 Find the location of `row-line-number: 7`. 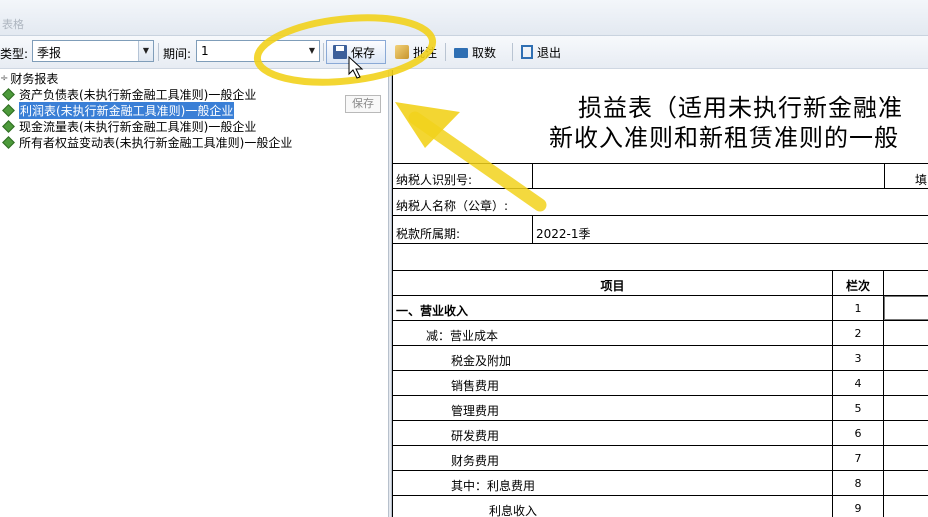

row-line-number: 7 is located at coordinates (858, 458).